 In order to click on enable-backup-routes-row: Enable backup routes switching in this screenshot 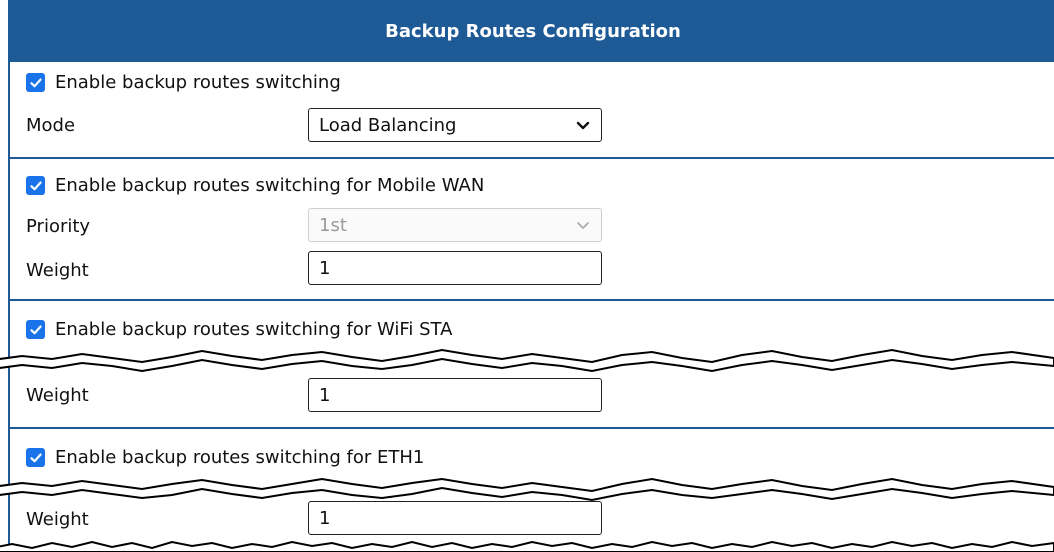, I will do `click(183, 82)`.